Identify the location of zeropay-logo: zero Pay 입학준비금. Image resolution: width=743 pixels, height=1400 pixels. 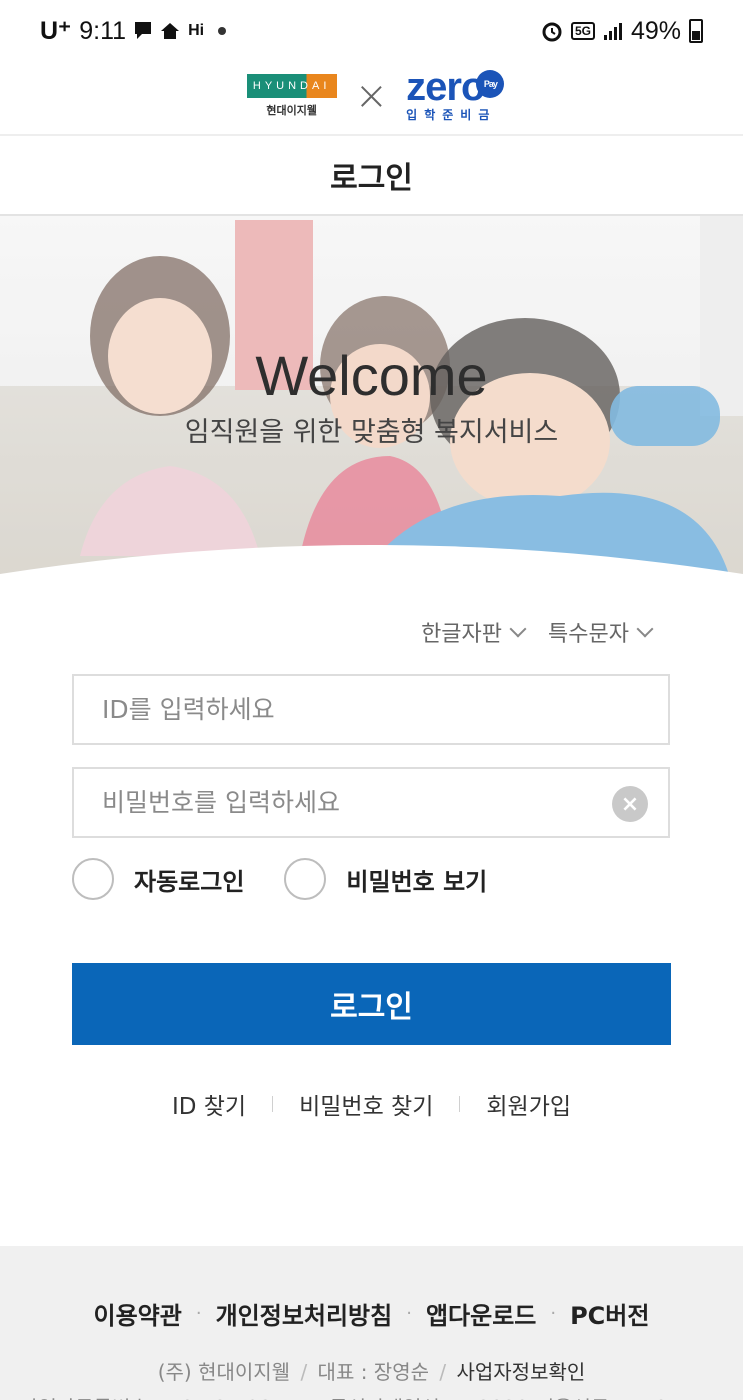
(455, 95).